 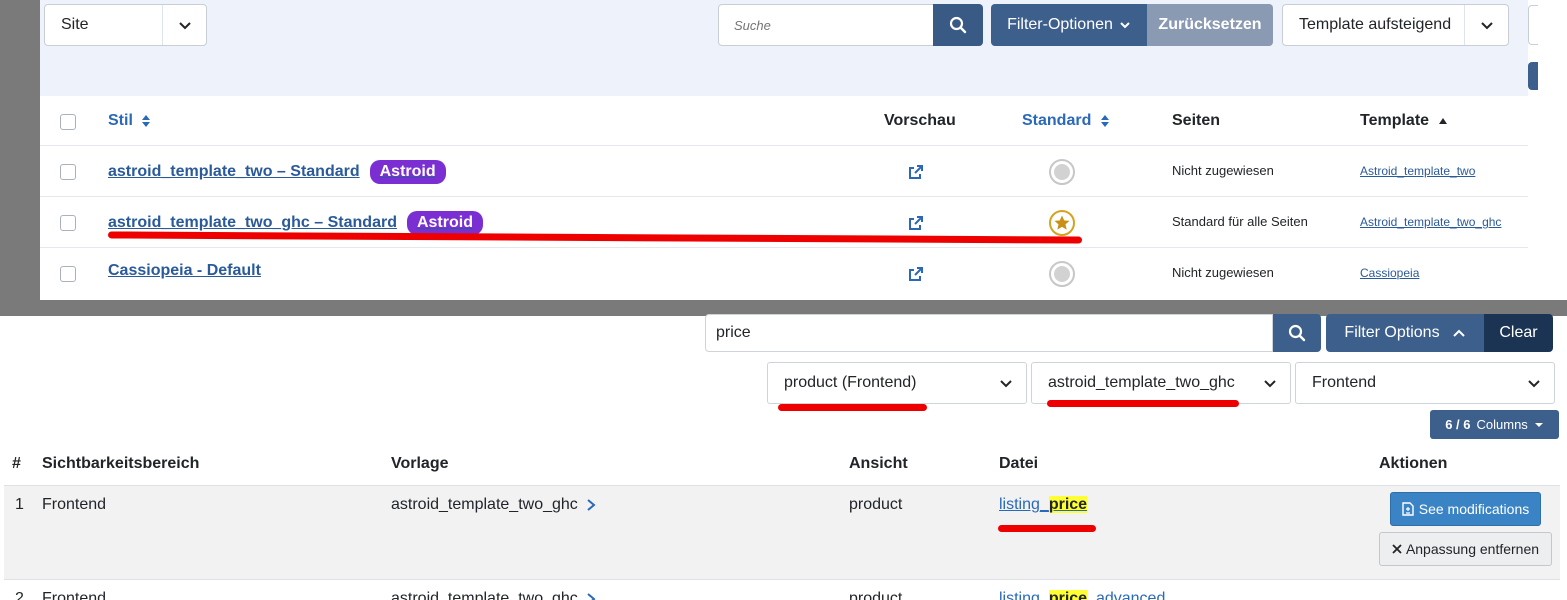 I want to click on override-search-button, so click(x=1297, y=333).